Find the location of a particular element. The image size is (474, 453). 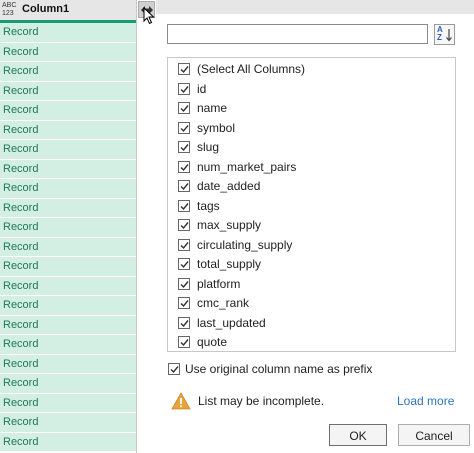

warning-text: List may be incomplete. is located at coordinates (261, 401).